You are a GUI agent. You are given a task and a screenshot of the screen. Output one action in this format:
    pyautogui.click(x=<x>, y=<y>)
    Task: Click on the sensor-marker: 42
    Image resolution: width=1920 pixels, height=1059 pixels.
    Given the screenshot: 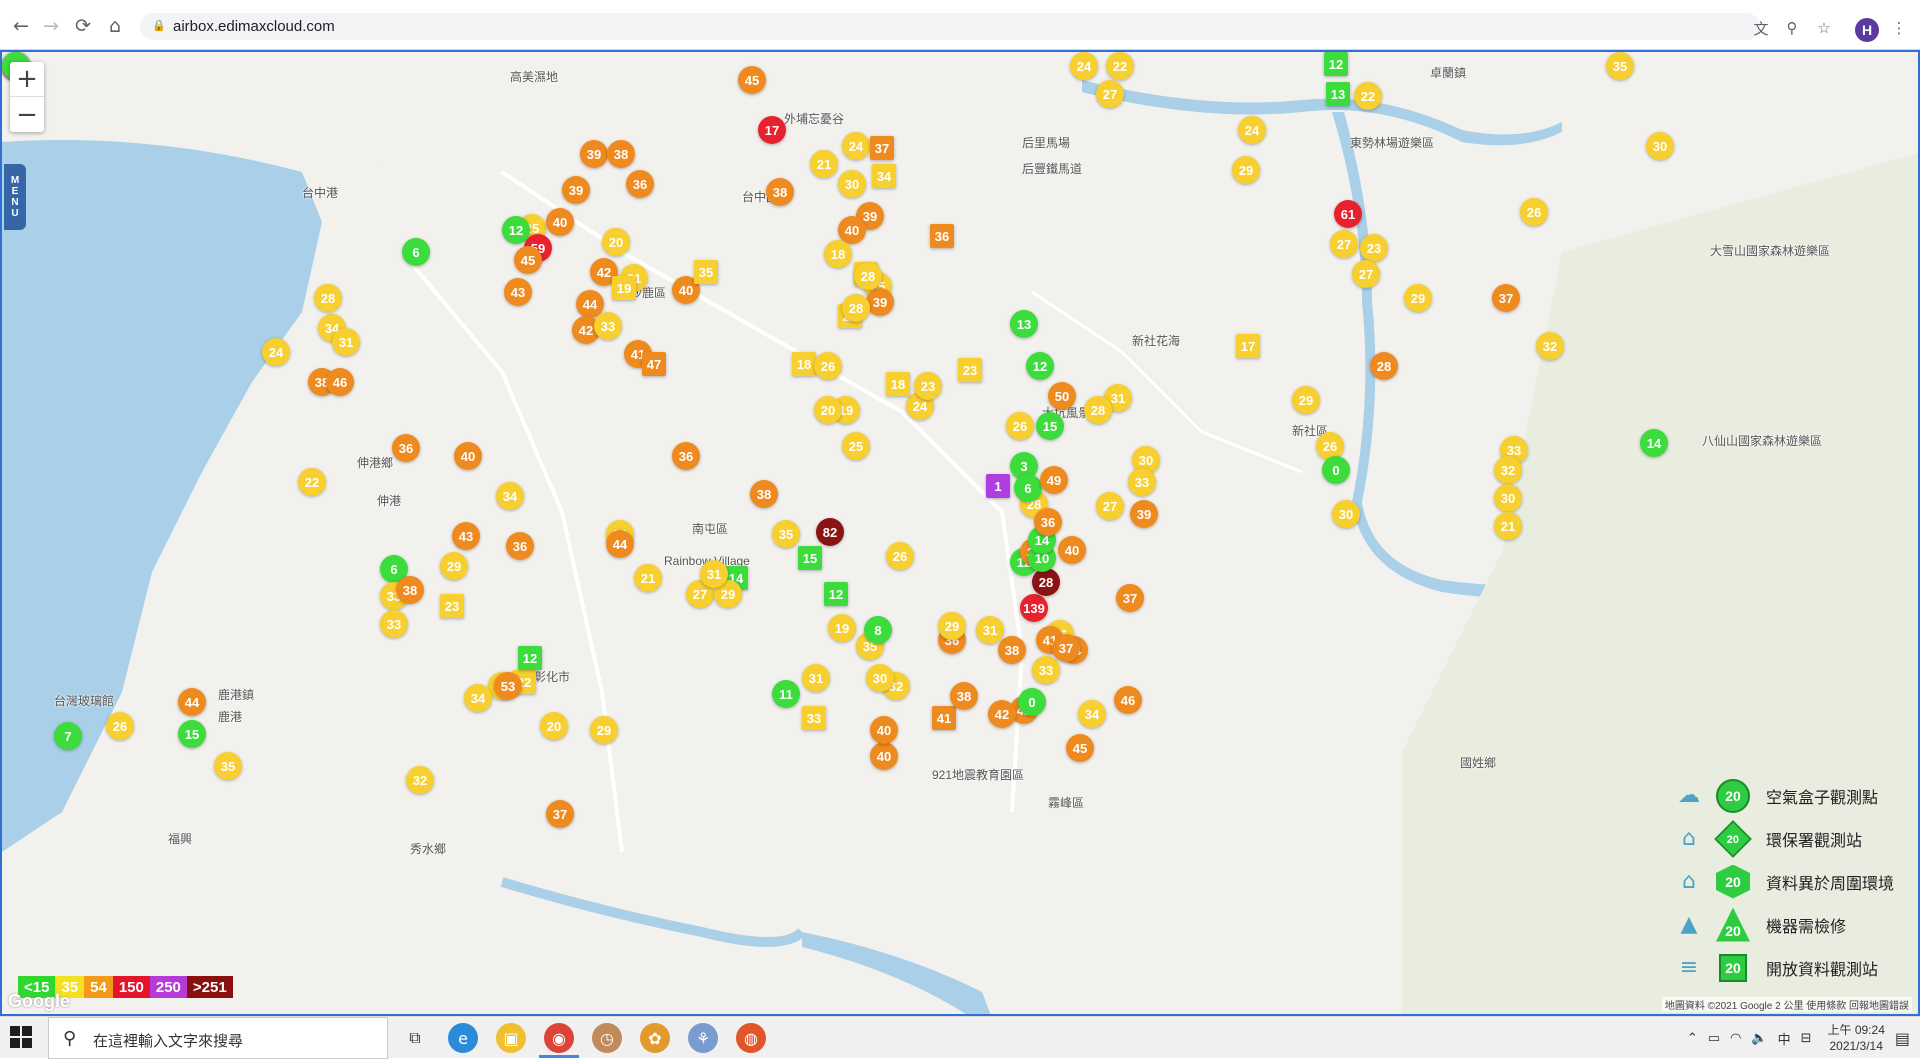 What is the action you would take?
    pyautogui.click(x=1002, y=714)
    